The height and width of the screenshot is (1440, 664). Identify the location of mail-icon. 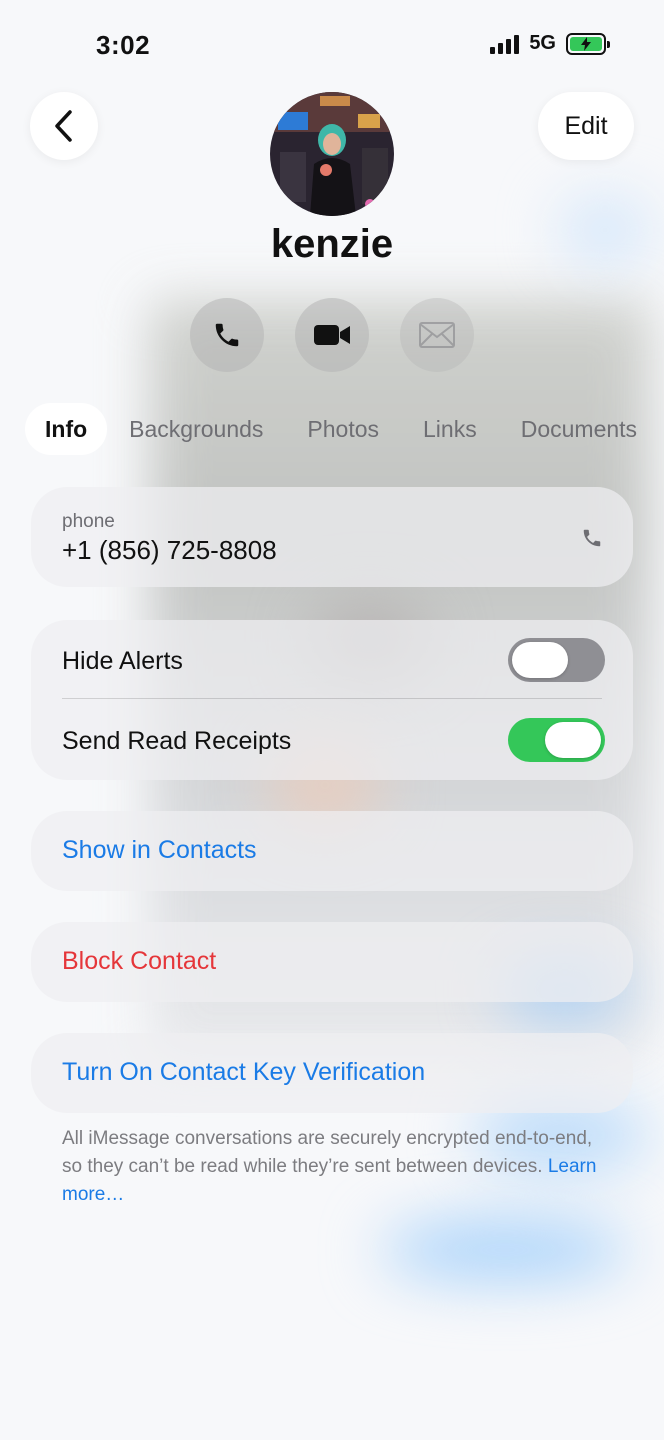
(437, 335).